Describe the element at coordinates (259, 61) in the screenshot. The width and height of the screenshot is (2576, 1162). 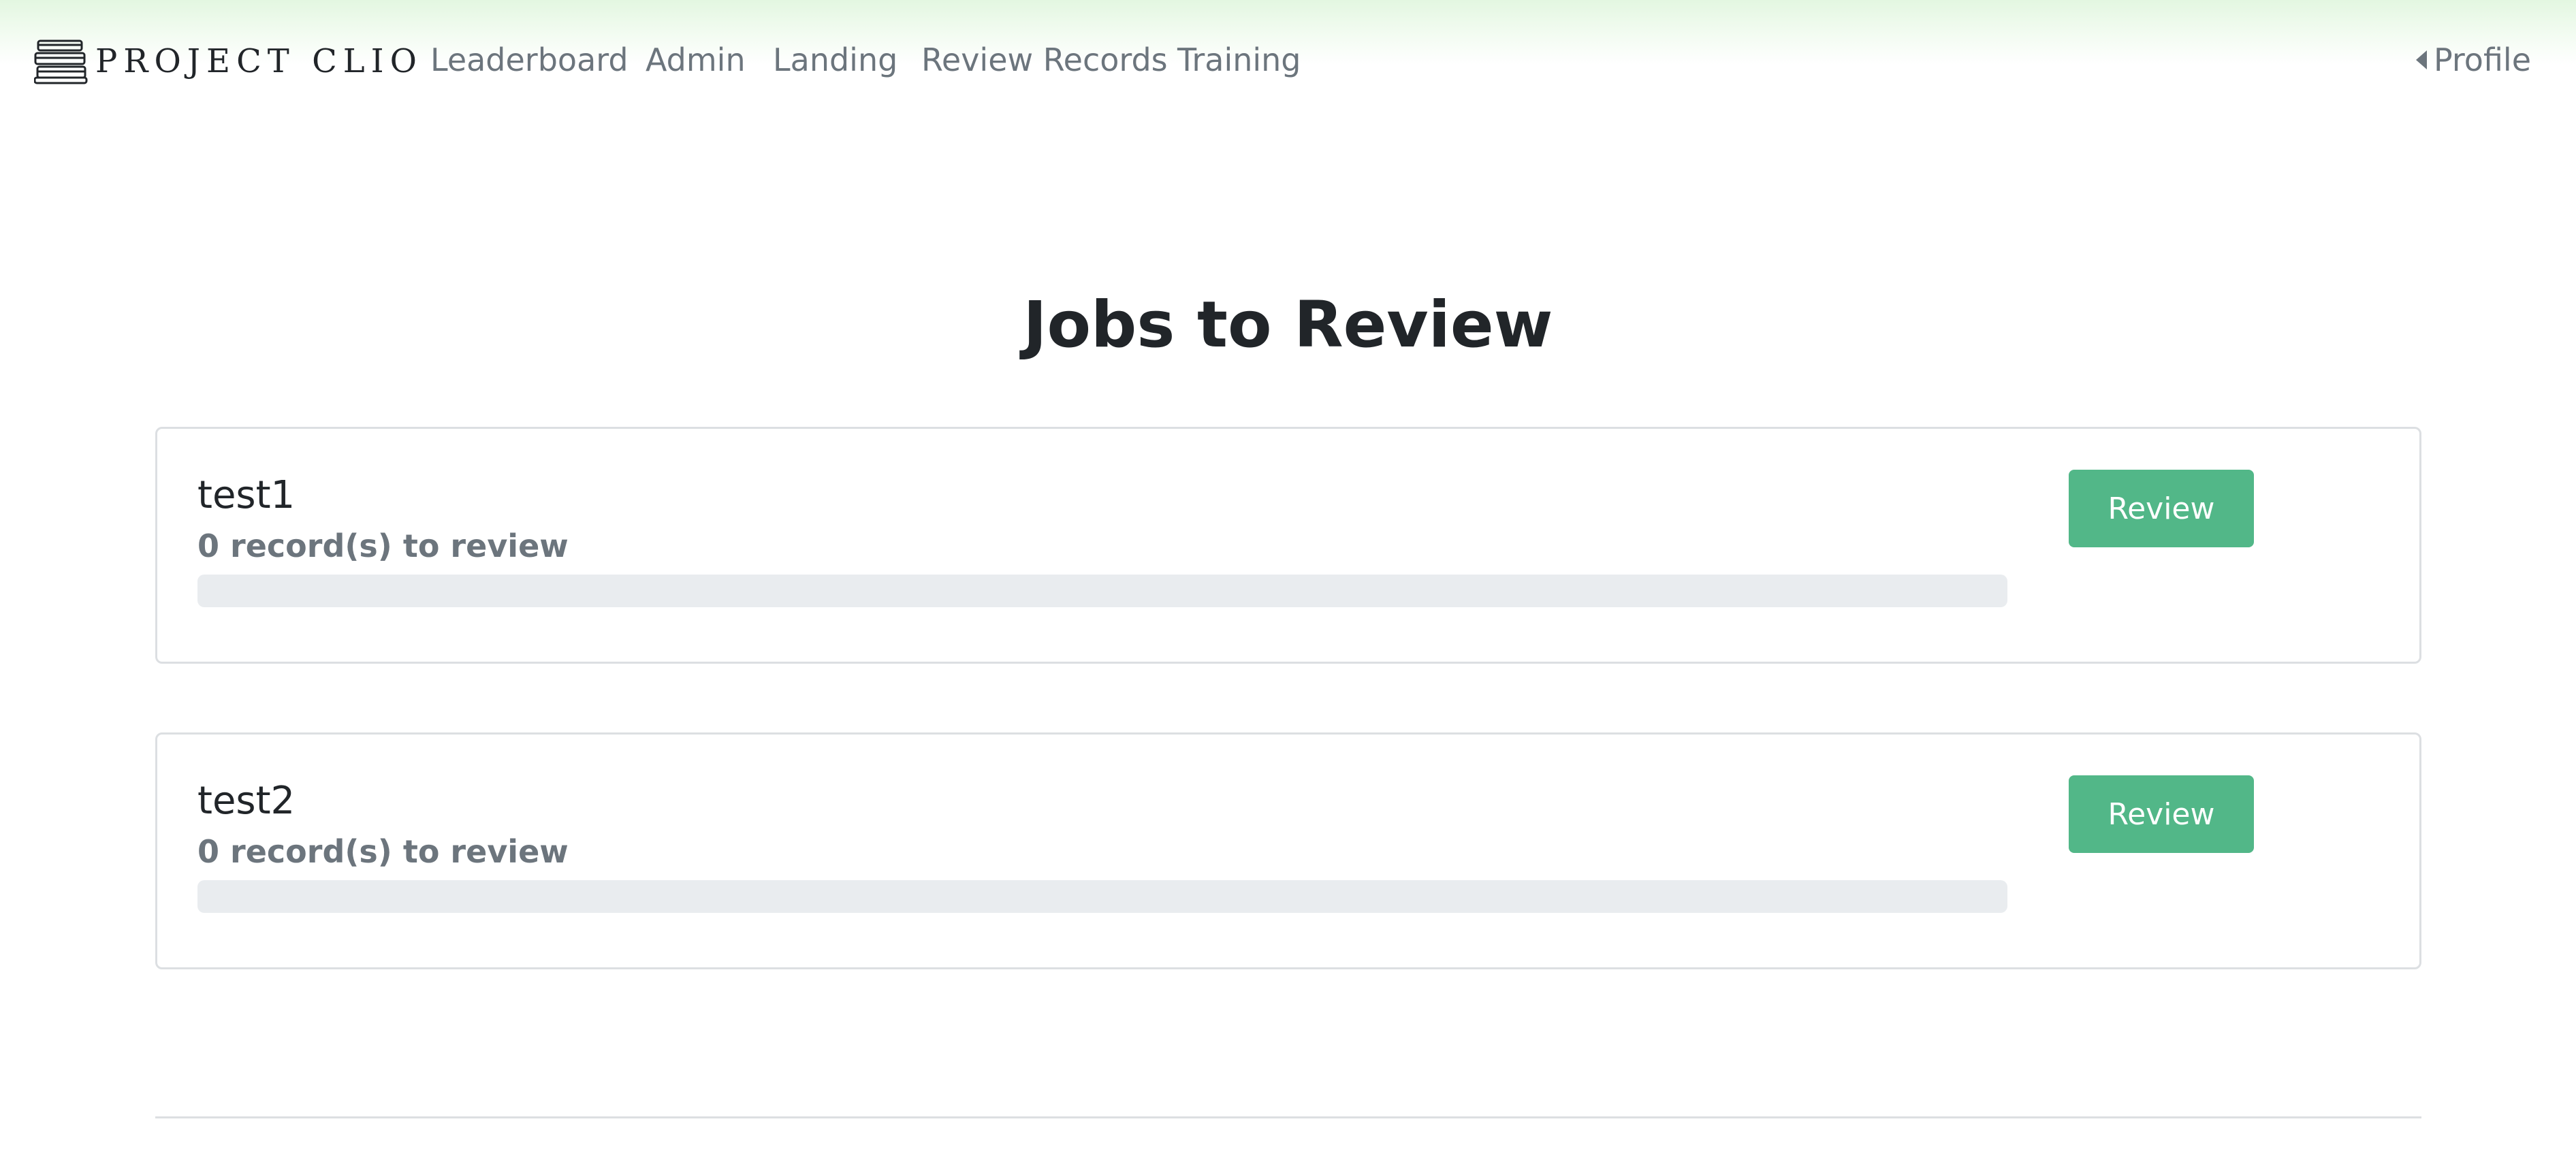
I see `brand-name: PROJECT CLIO` at that location.